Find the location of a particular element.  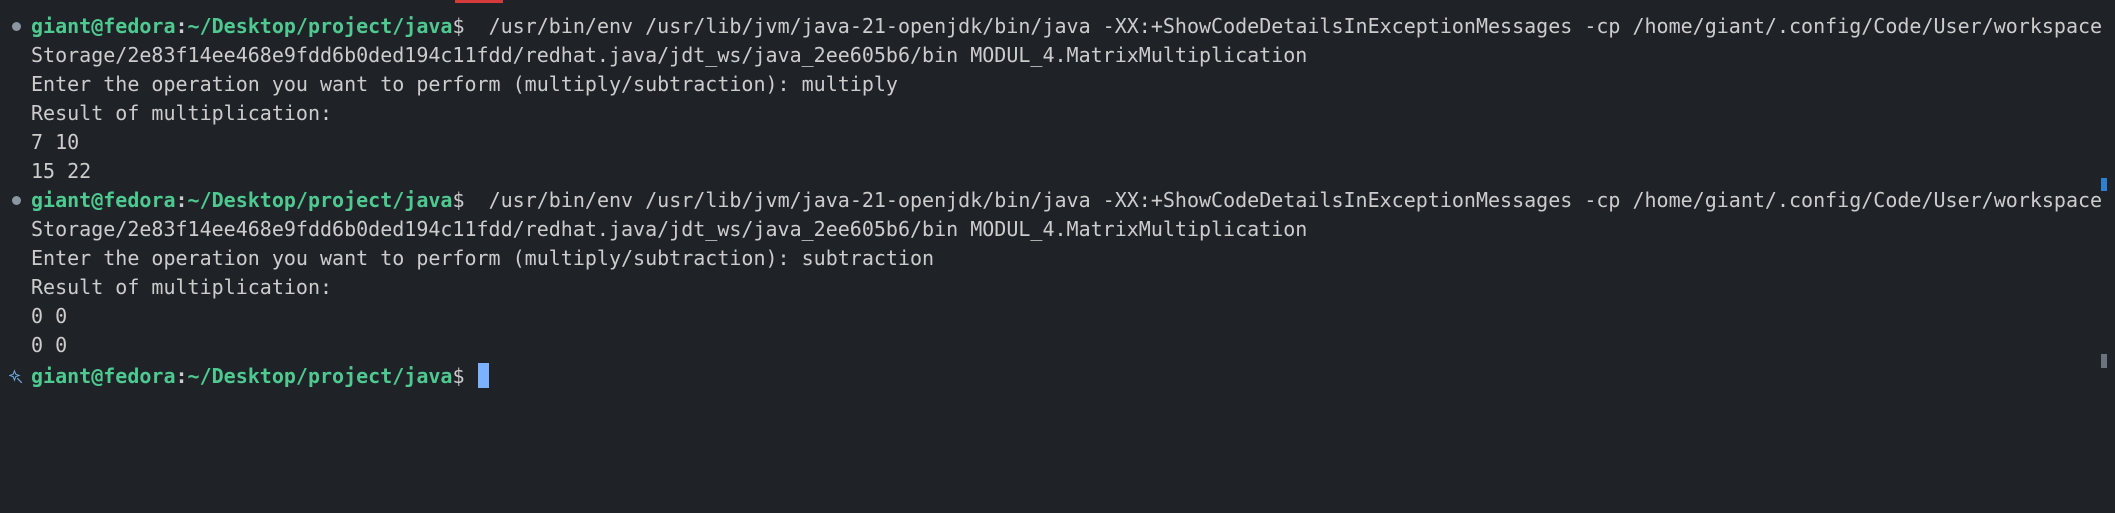

active-prompt-line: giant@fedora:~/Desktop/project/java$ is located at coordinates (260, 376).